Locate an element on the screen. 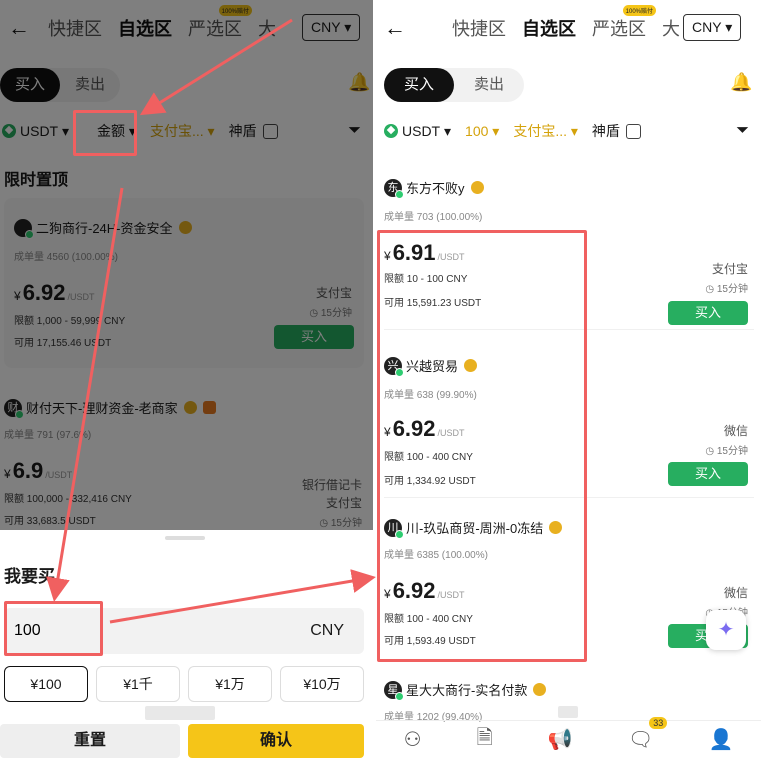 The height and width of the screenshot is (758, 761). users-icon: ⚇ is located at coordinates (413, 739).